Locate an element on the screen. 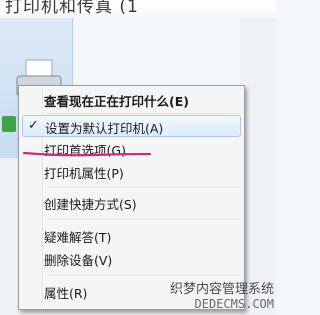  default-printer-check-icon is located at coordinates (9, 124).